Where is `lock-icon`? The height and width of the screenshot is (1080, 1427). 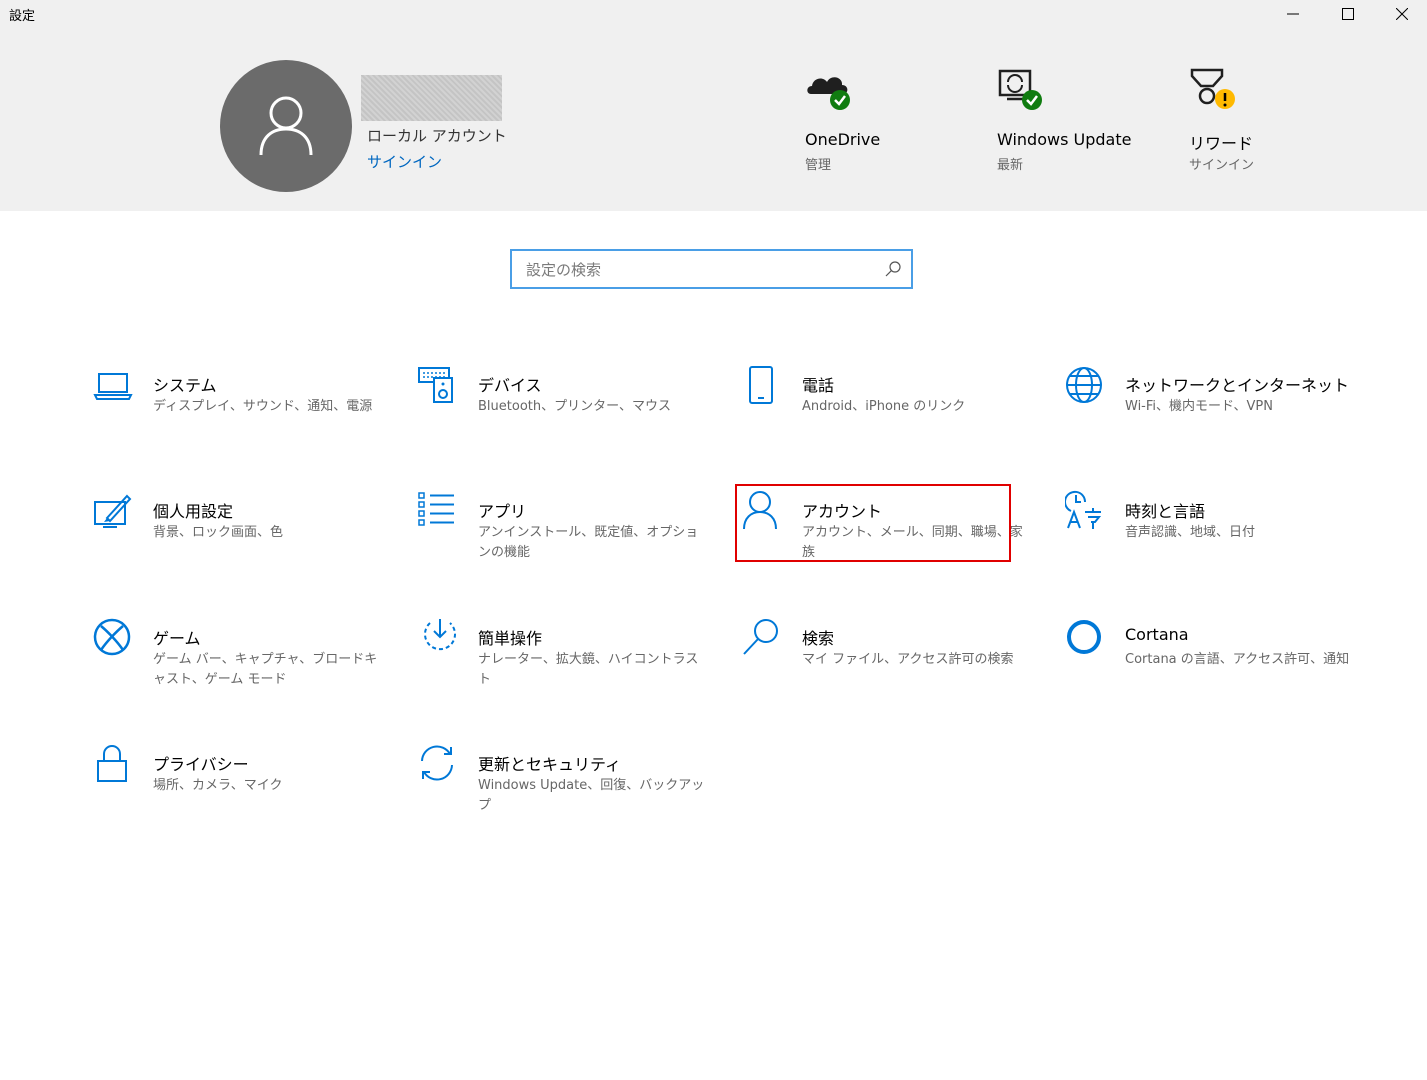
lock-icon is located at coordinates (112, 763).